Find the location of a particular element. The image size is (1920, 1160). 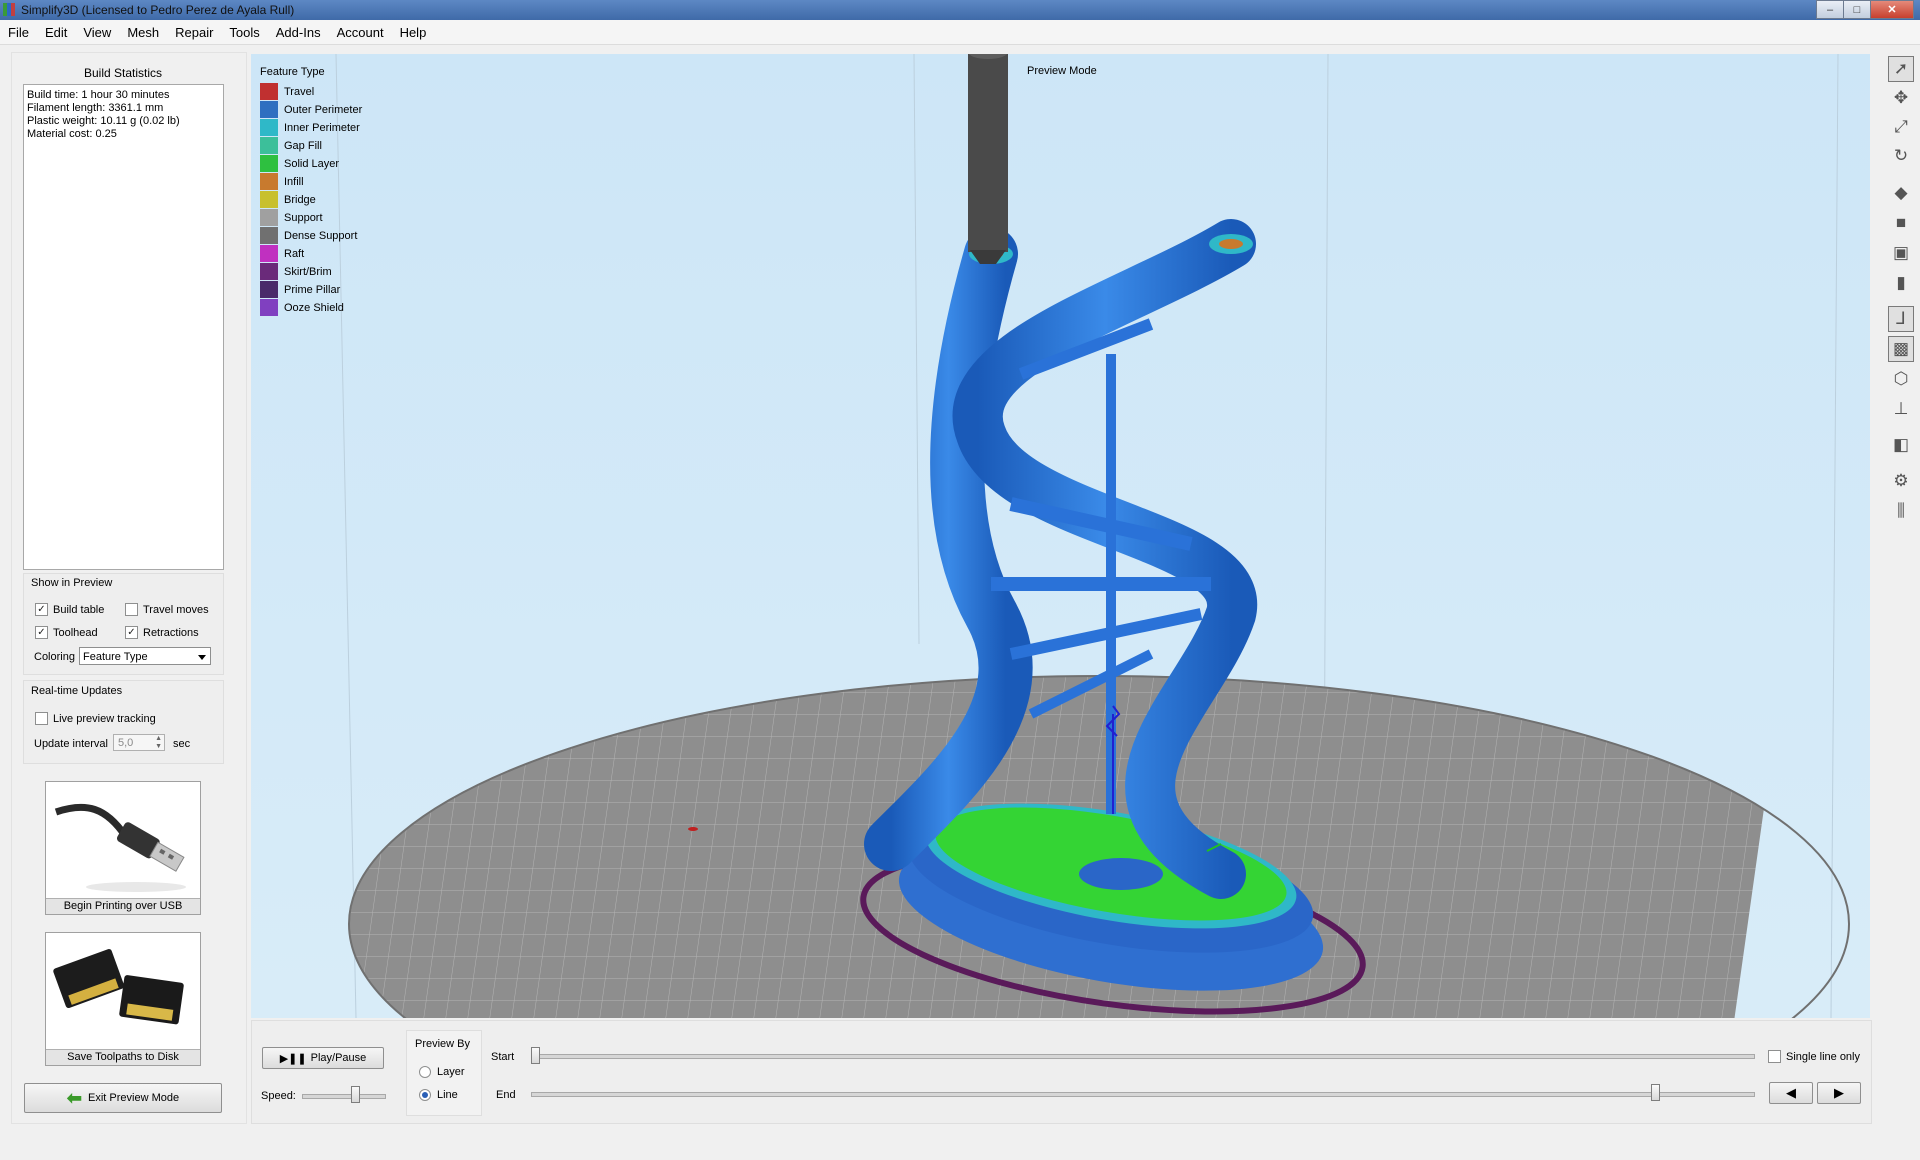

settings-button: ⚙ is located at coordinates (1901, 481).